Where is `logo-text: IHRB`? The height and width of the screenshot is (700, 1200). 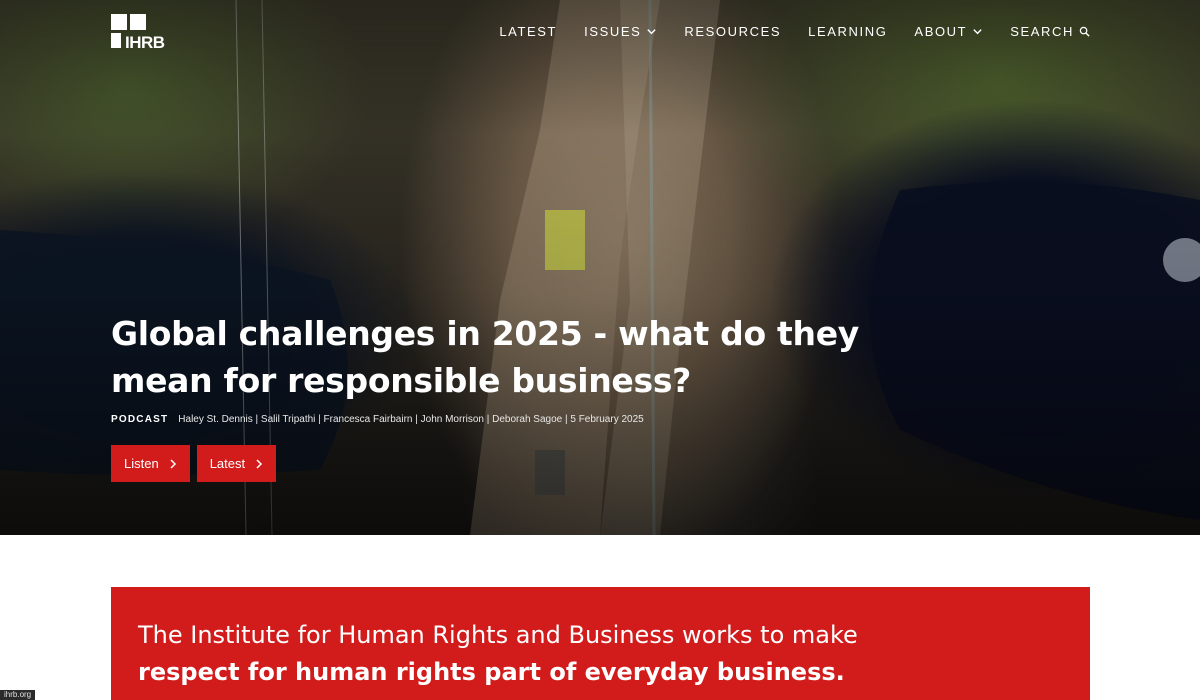
logo-text: IHRB is located at coordinates (145, 42).